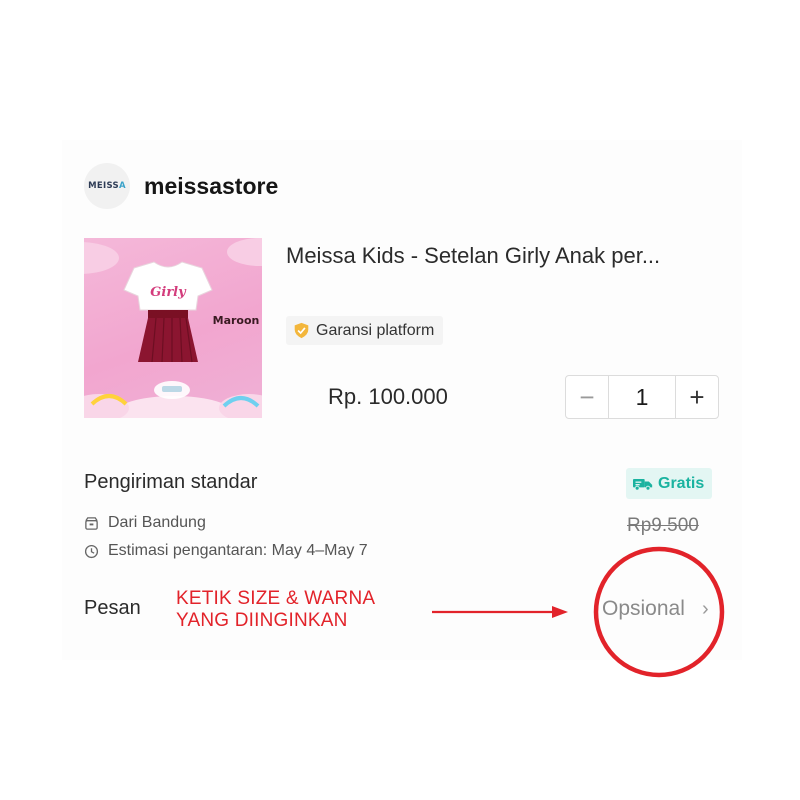  What do you see at coordinates (173, 328) in the screenshot?
I see `product-image: Girly Maroon` at bounding box center [173, 328].